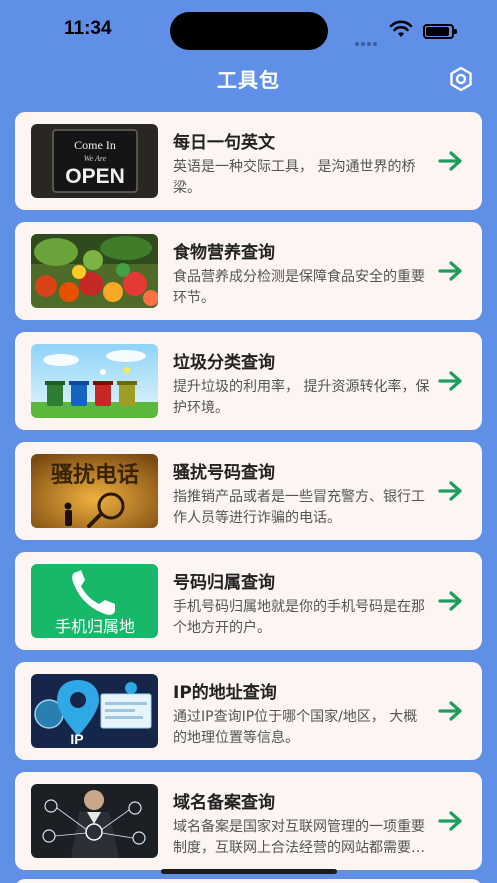  What do you see at coordinates (299, 287) in the screenshot?
I see `tool-desc: 食品营养成分检测是保障食品安全的重要环节。` at bounding box center [299, 287].